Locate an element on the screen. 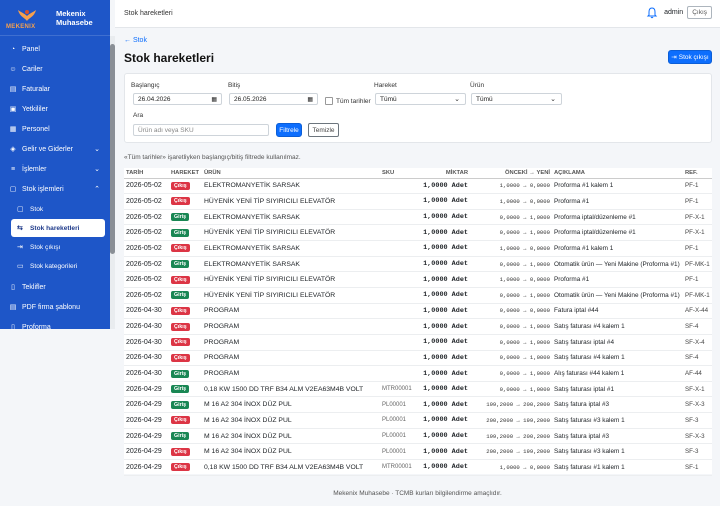 The width and height of the screenshot is (720, 506). sidebar-item-proforma: ▯ Proforma is located at coordinates (55, 327).